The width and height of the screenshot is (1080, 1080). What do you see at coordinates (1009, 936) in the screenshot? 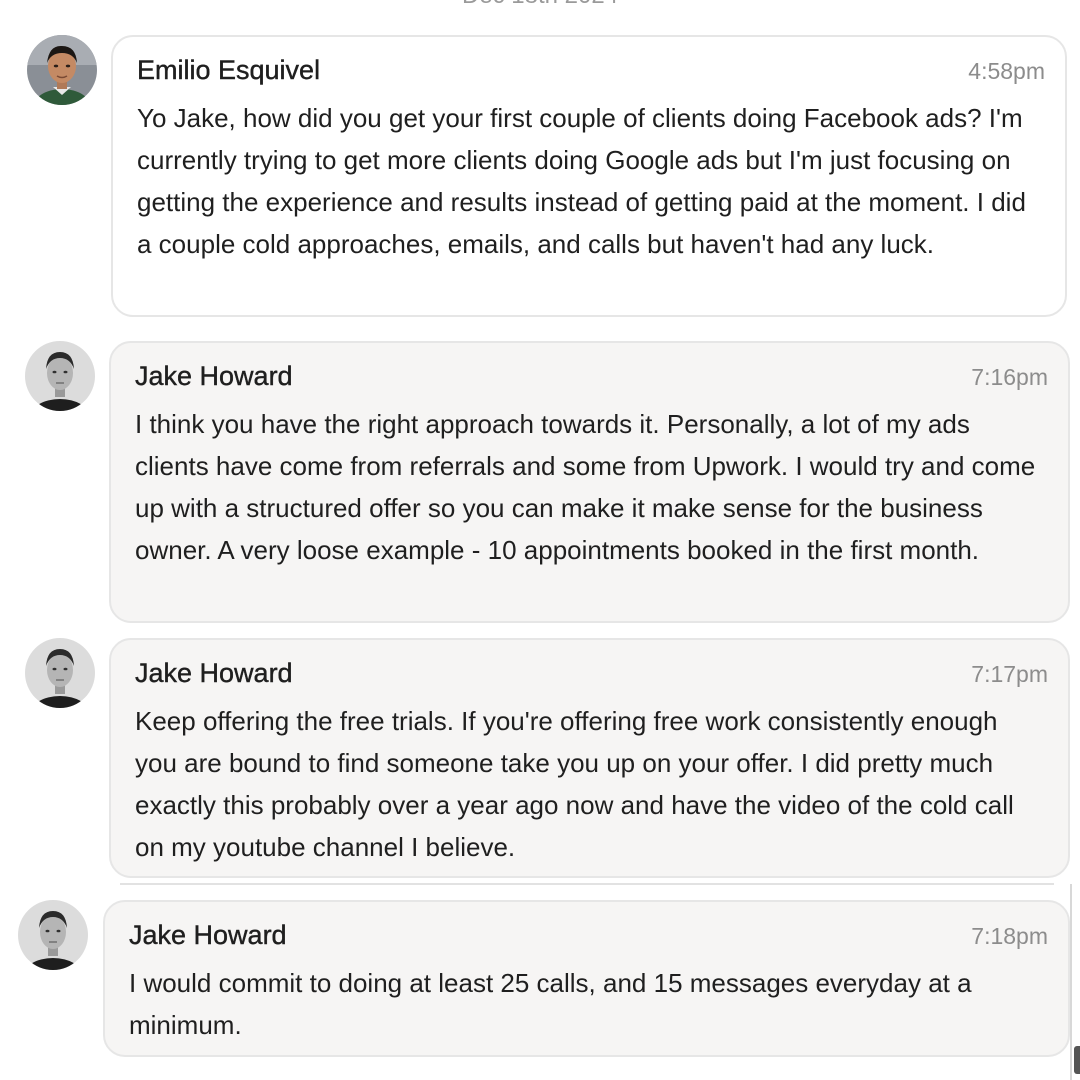
I see `message-timestamp: 7:18pm` at bounding box center [1009, 936].